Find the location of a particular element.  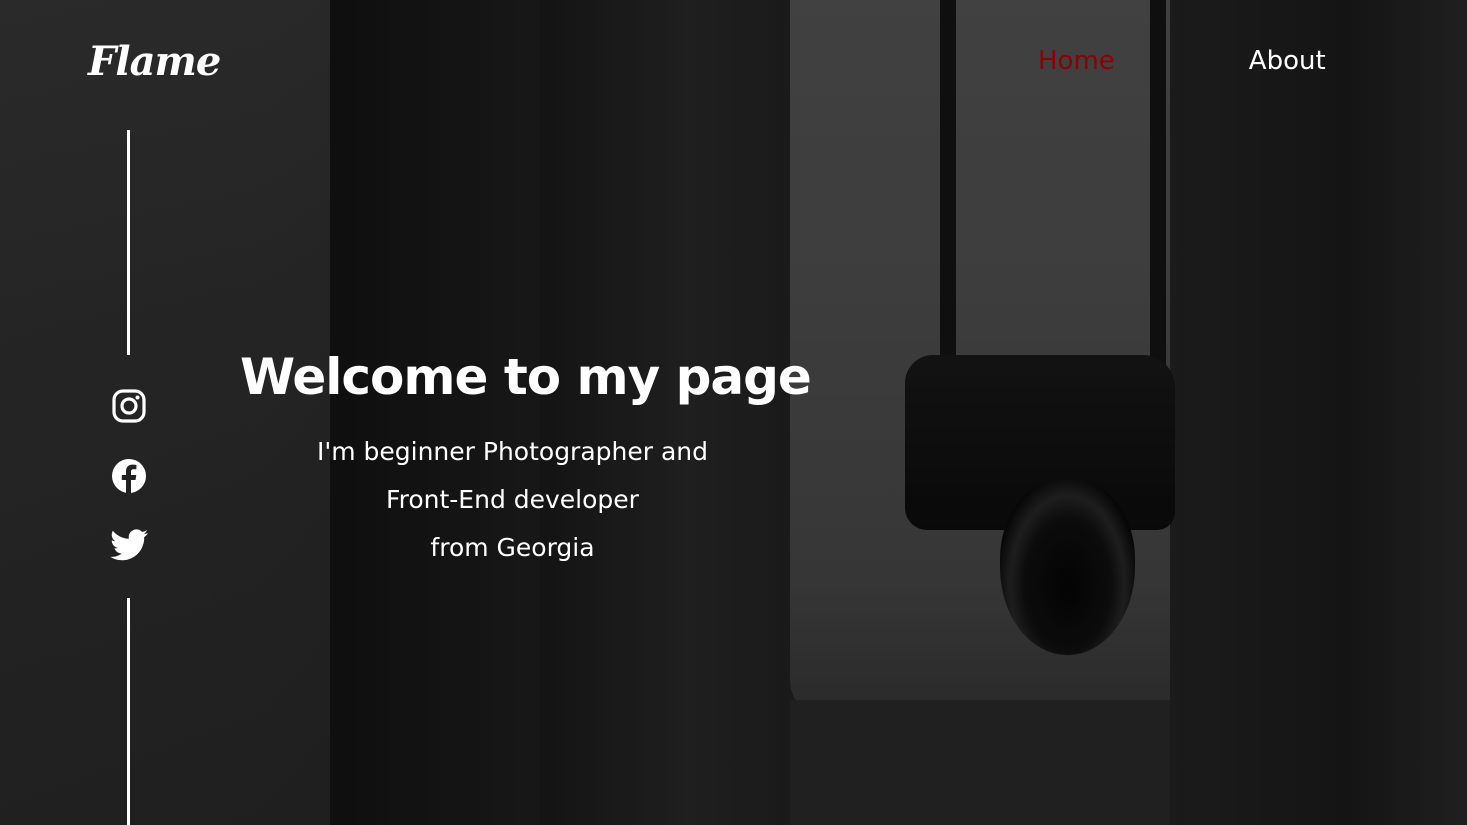

hero-headline: Welcome to my page is located at coordinates (526, 377).